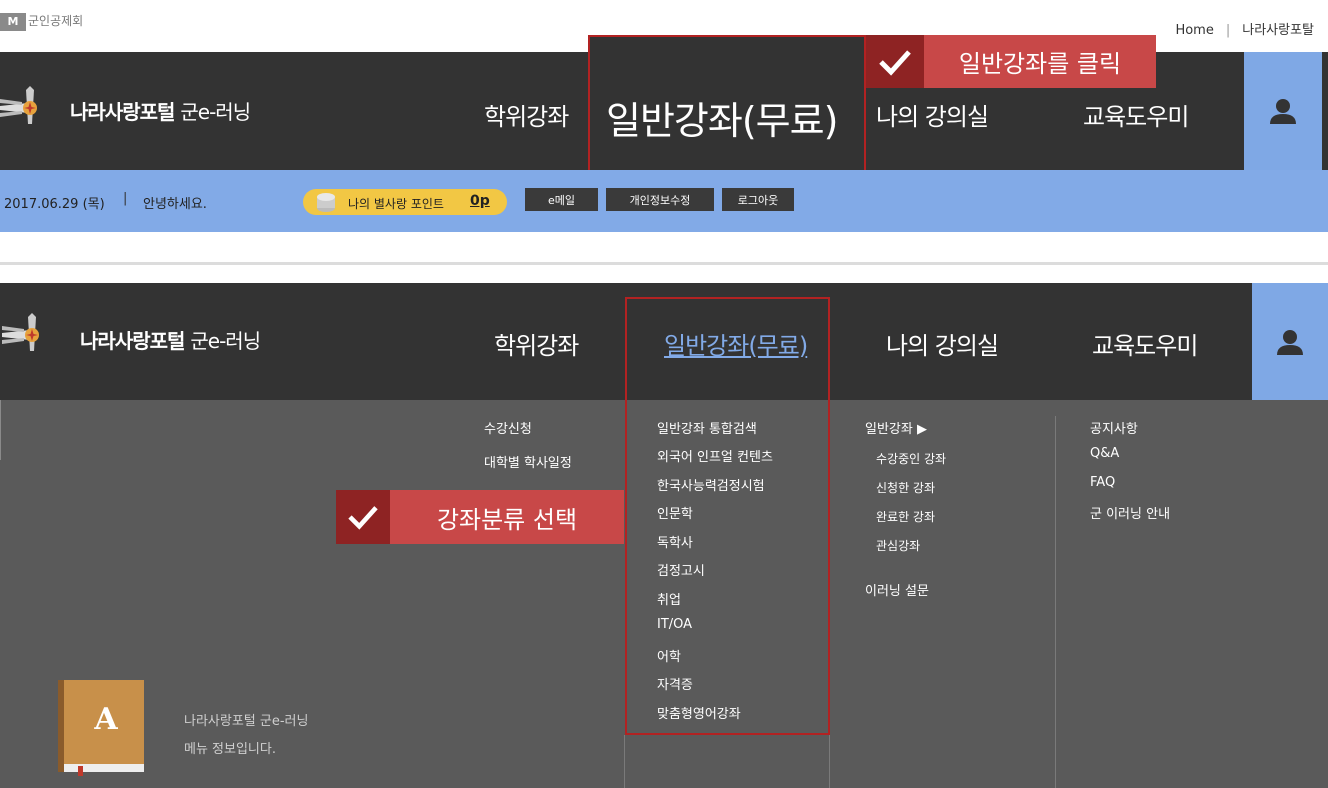 The height and width of the screenshot is (788, 1328). Describe the element at coordinates (675, 541) in the screenshot. I see `menu-self-study-degree: 독학사` at that location.